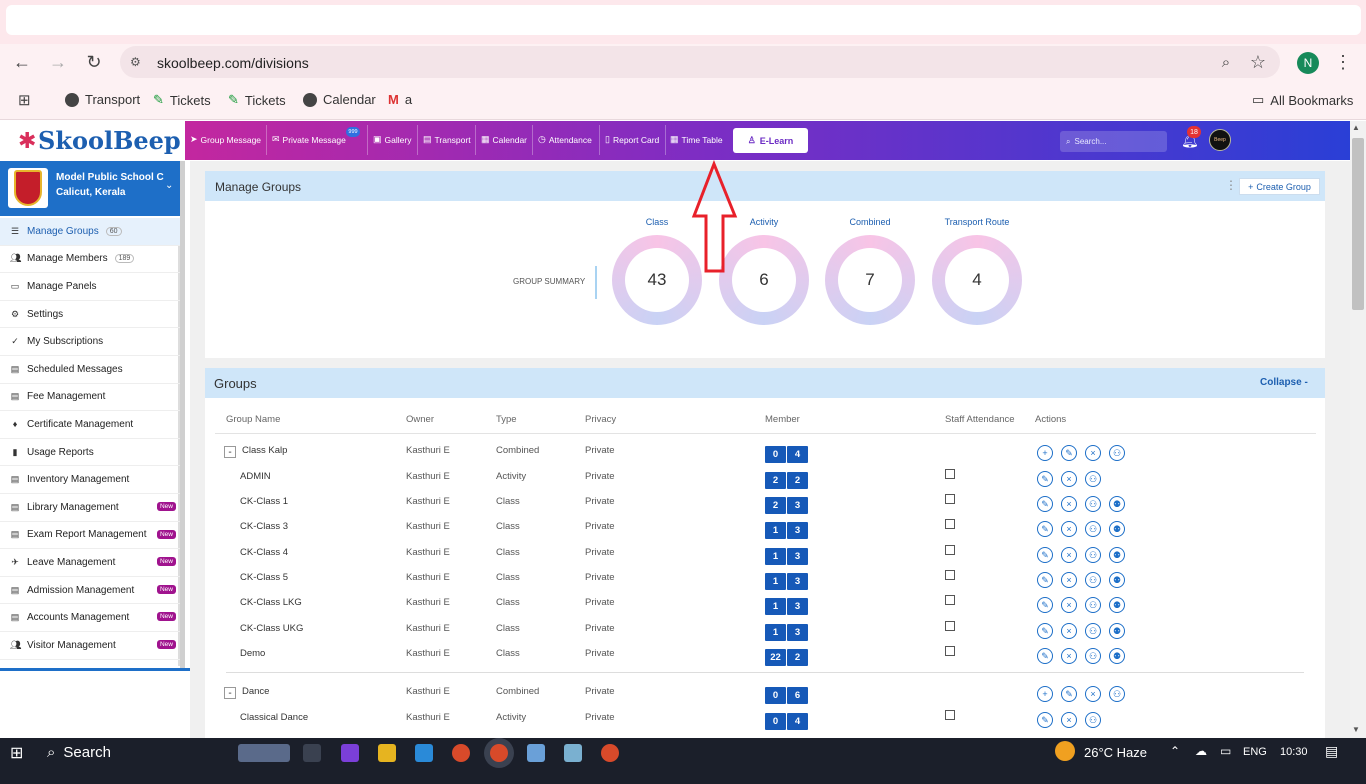  Describe the element at coordinates (255, 691) in the screenshot. I see `group-name: Dance` at that location.